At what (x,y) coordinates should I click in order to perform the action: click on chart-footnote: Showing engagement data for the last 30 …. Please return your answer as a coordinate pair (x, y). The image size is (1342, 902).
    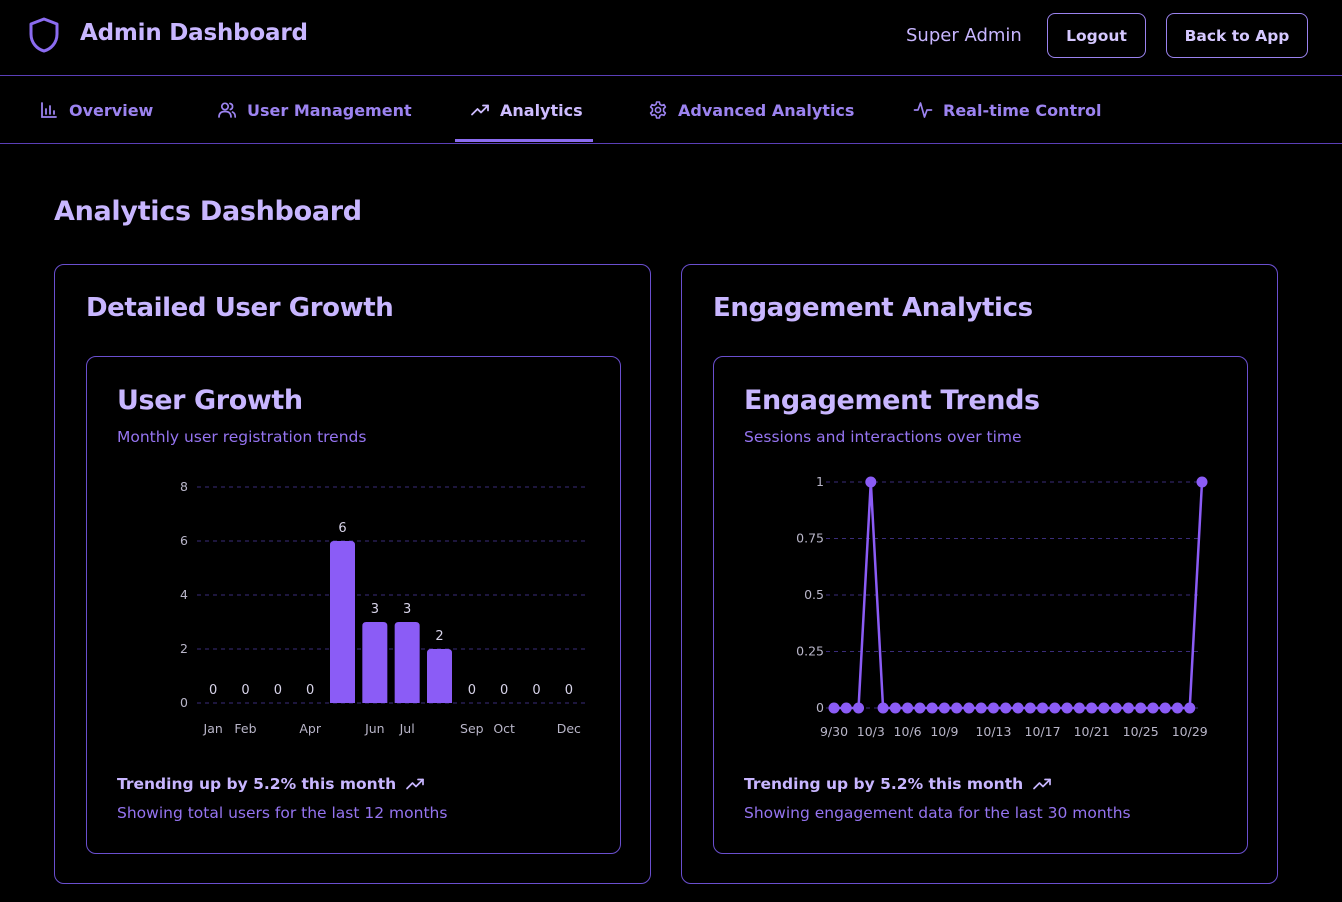
    Looking at the image, I should click on (937, 813).